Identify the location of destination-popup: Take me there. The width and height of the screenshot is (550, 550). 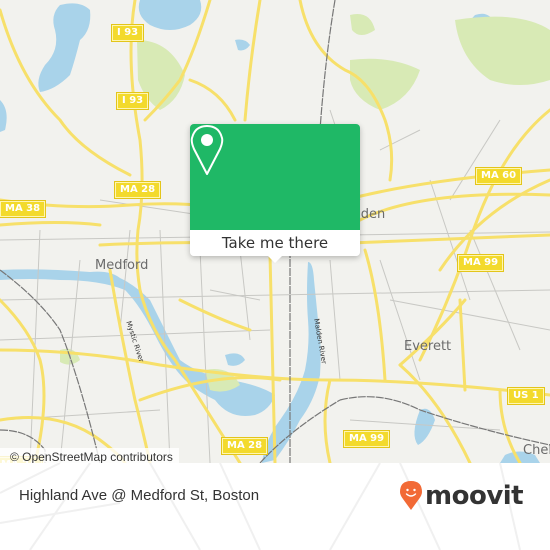
(275, 193).